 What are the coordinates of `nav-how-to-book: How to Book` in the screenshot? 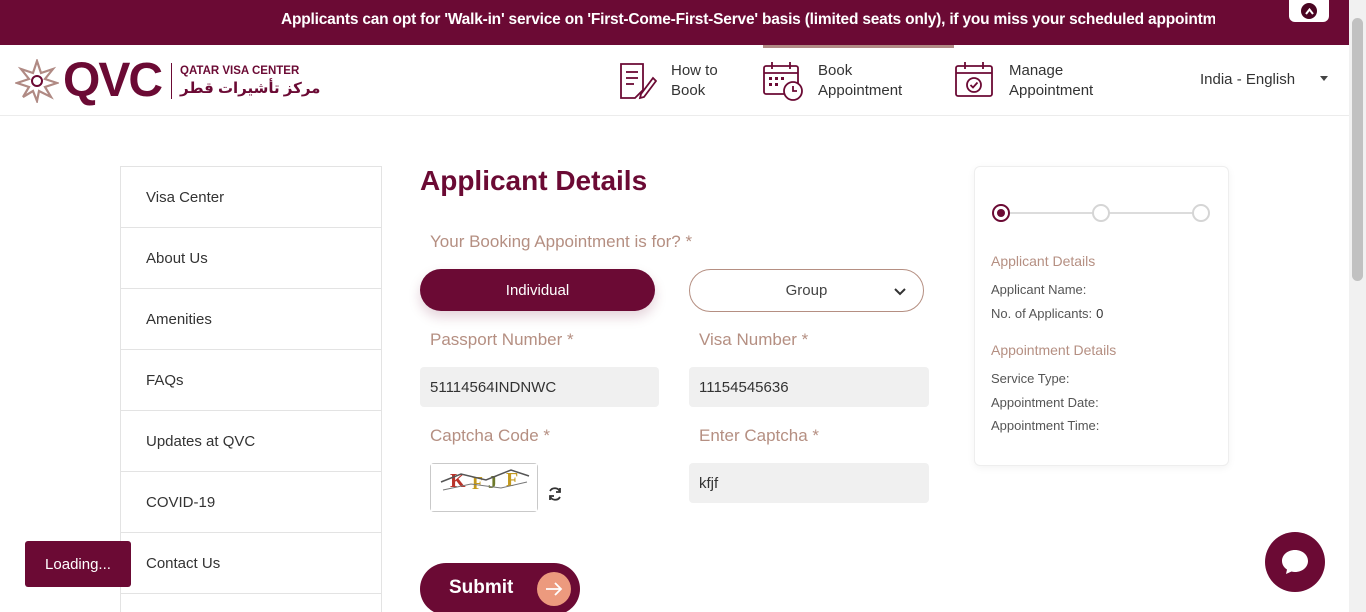 It's located at (666, 80).